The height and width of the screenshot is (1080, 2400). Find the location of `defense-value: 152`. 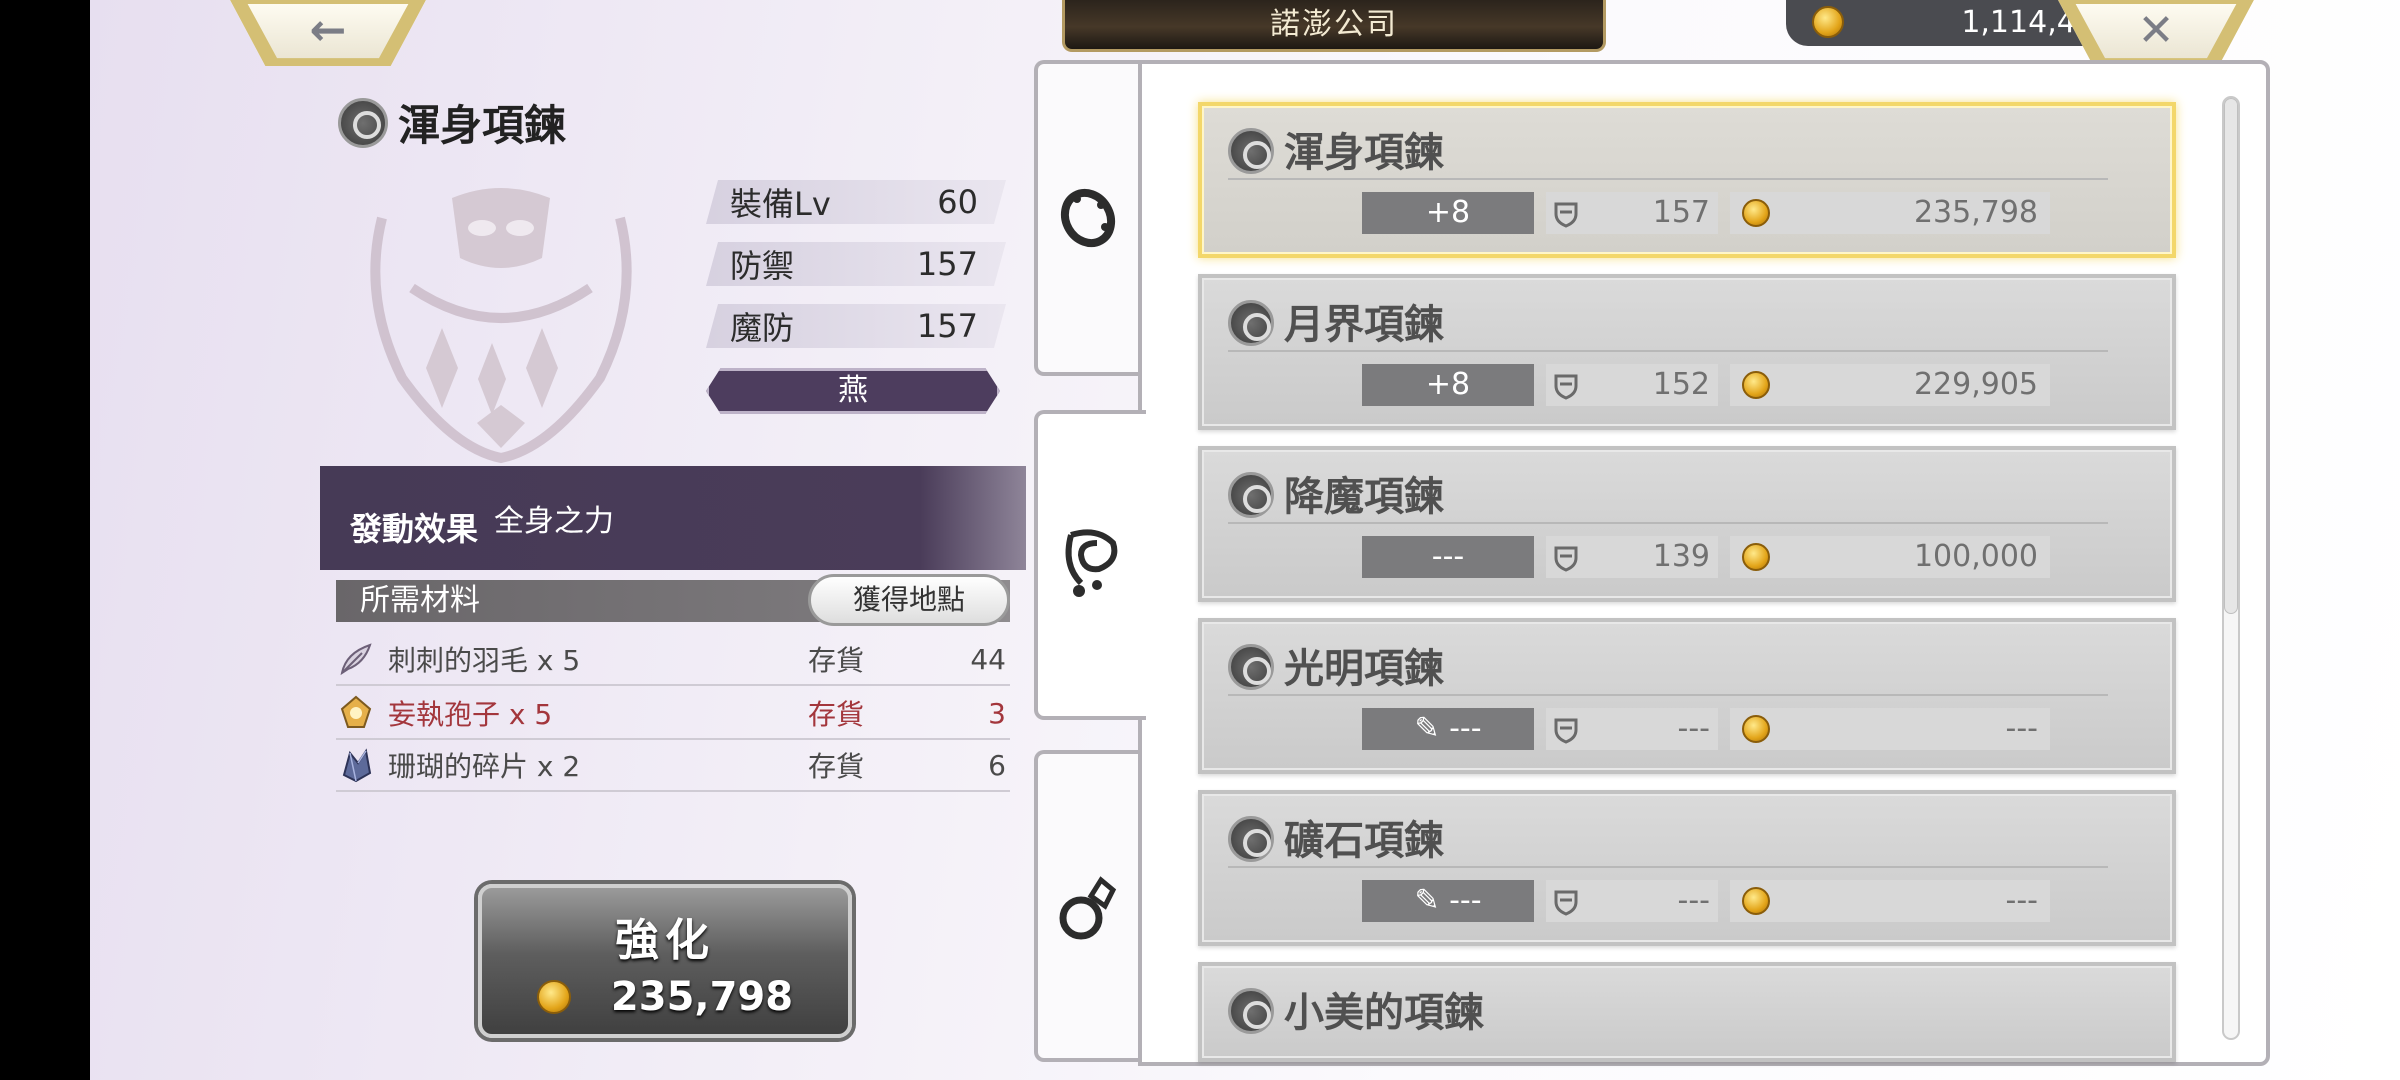

defense-value: 152 is located at coordinates (1632, 385).